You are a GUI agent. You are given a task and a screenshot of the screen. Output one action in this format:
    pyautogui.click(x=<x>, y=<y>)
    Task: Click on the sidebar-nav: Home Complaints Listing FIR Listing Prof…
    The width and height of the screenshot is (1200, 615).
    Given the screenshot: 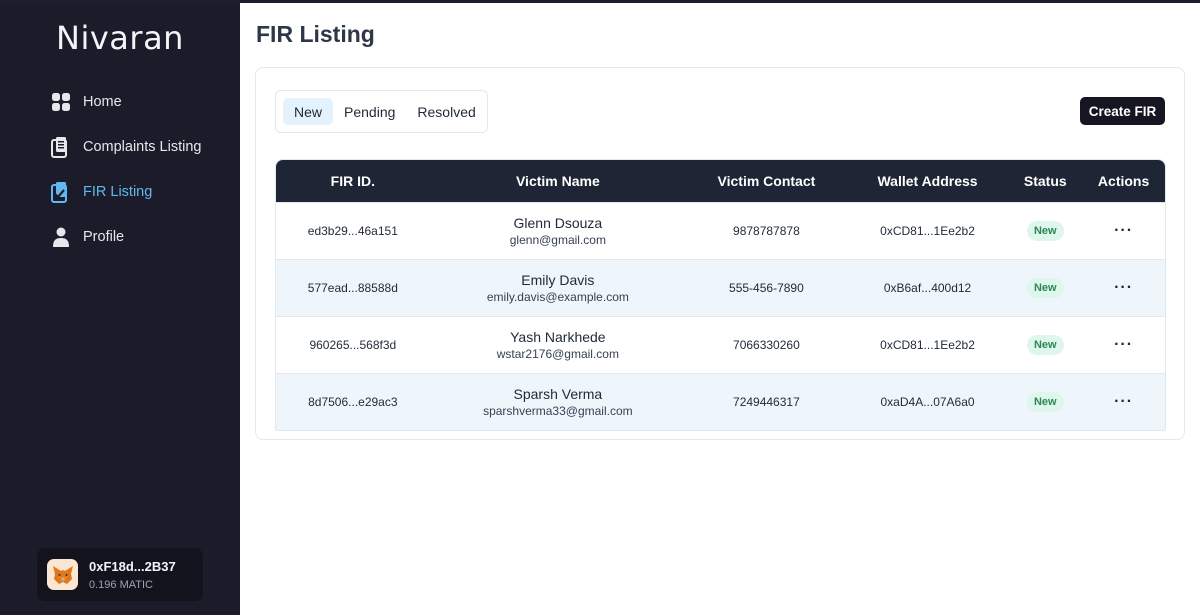 What is the action you would take?
    pyautogui.click(x=125, y=169)
    